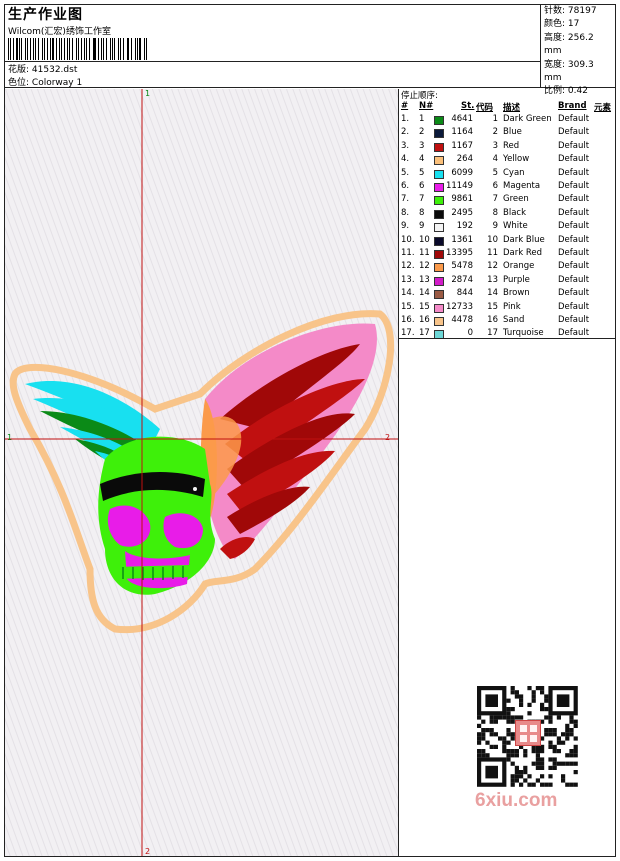  I want to click on col-brand: Brand, so click(572, 106).